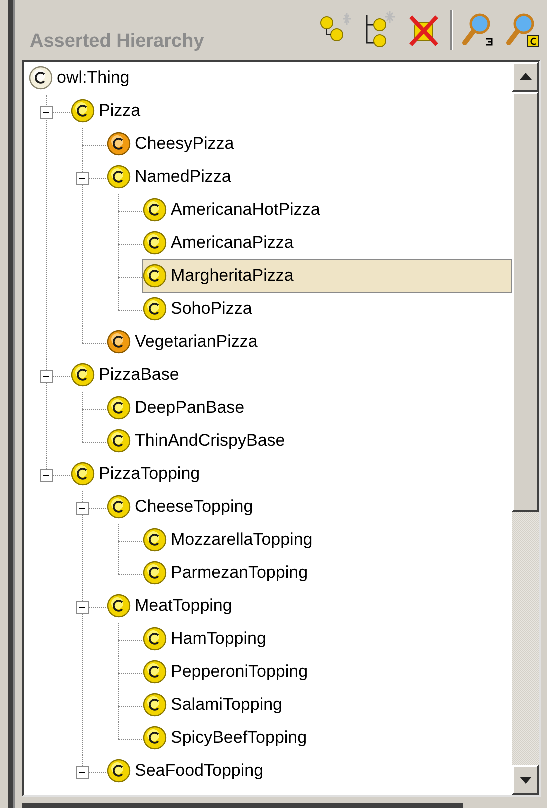  Describe the element at coordinates (309, 606) in the screenshot. I see `tree-item: MeatTopping` at that location.